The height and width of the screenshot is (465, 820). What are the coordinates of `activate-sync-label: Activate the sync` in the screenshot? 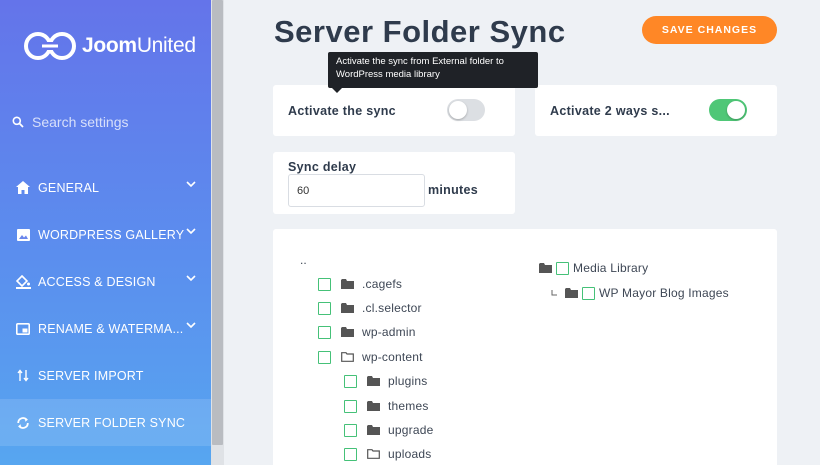 It's located at (342, 111).